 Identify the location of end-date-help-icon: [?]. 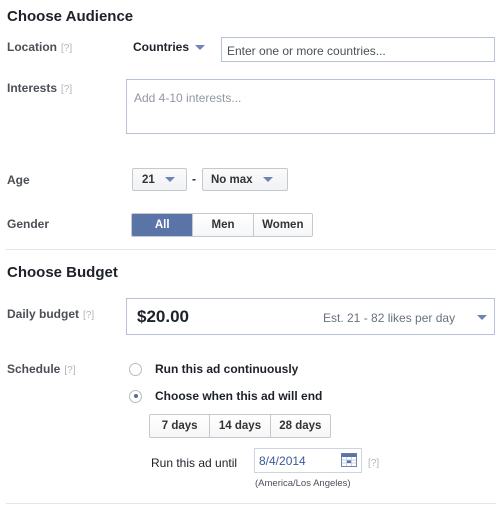
(373, 463).